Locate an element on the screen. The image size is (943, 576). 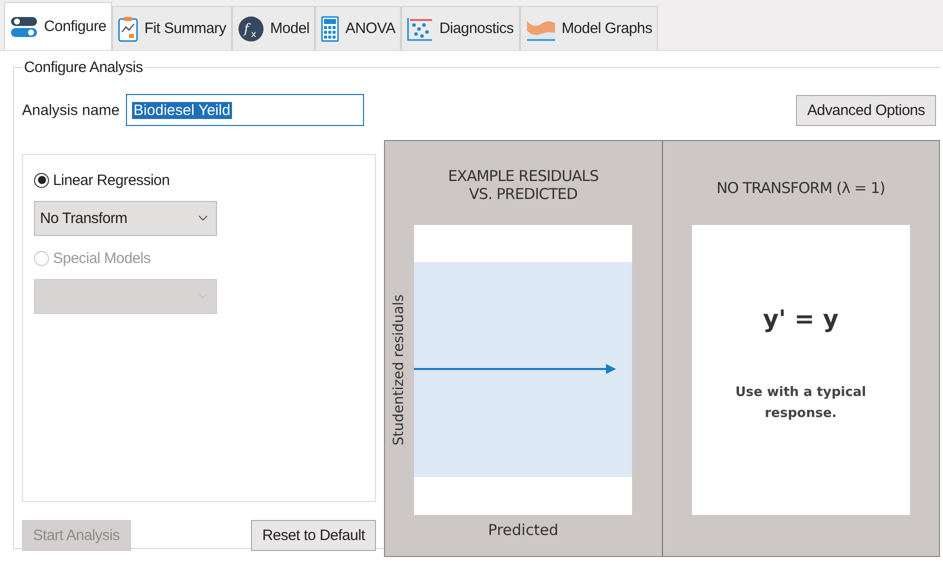
analysis-name-label: Analysis name is located at coordinates (71, 110).